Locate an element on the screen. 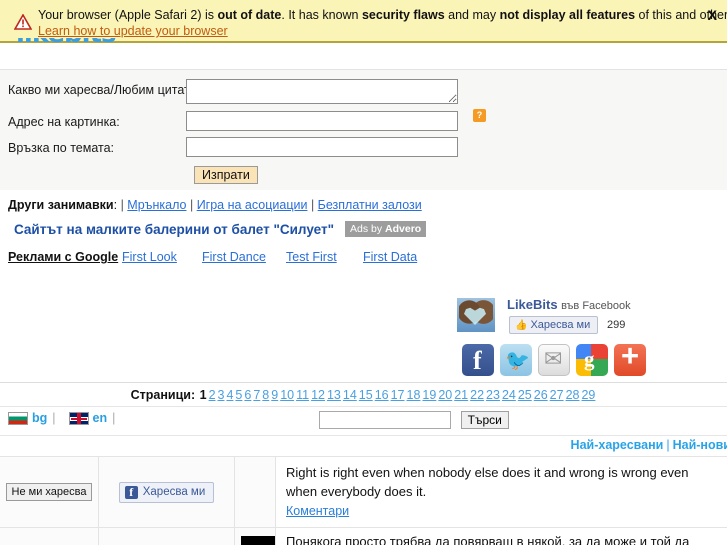  page-link-22: 22 is located at coordinates (477, 395).